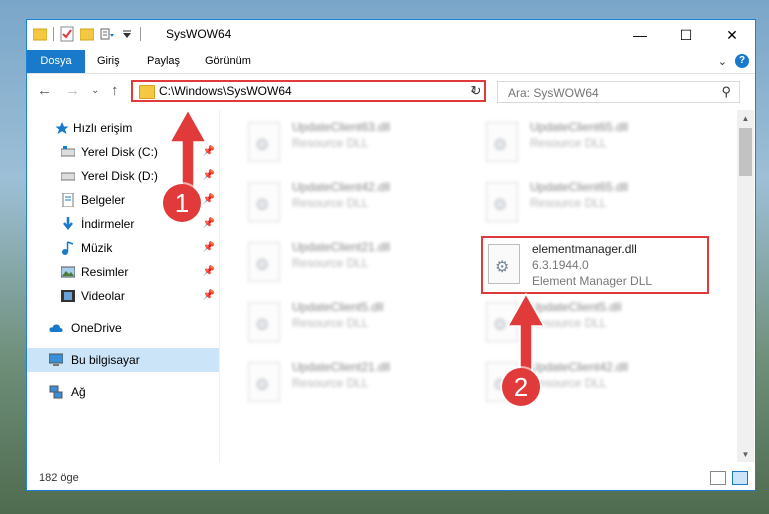 The height and width of the screenshot is (514, 769). Describe the element at coordinates (103, 296) in the screenshot. I see `sidebar-item-label: Videolar` at that location.